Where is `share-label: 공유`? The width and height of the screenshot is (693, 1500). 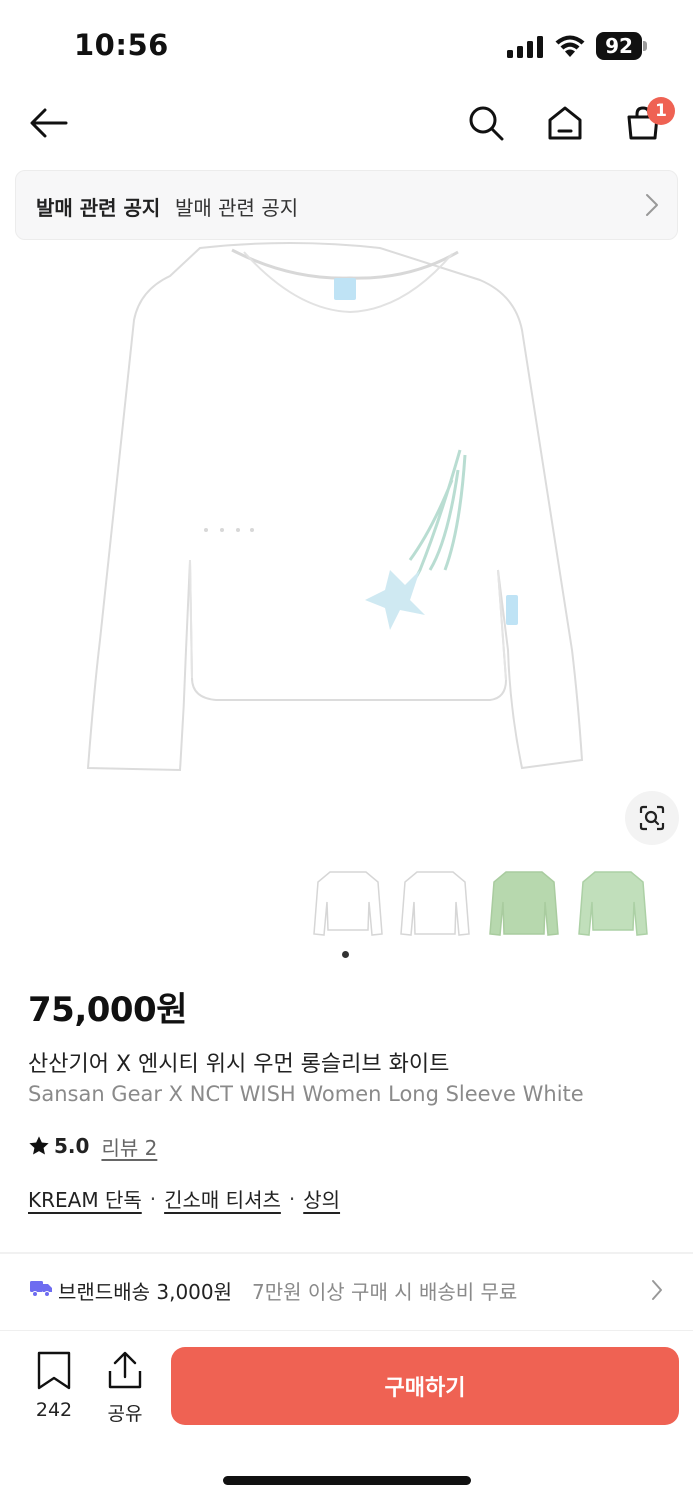 share-label: 공유 is located at coordinates (125, 1414).